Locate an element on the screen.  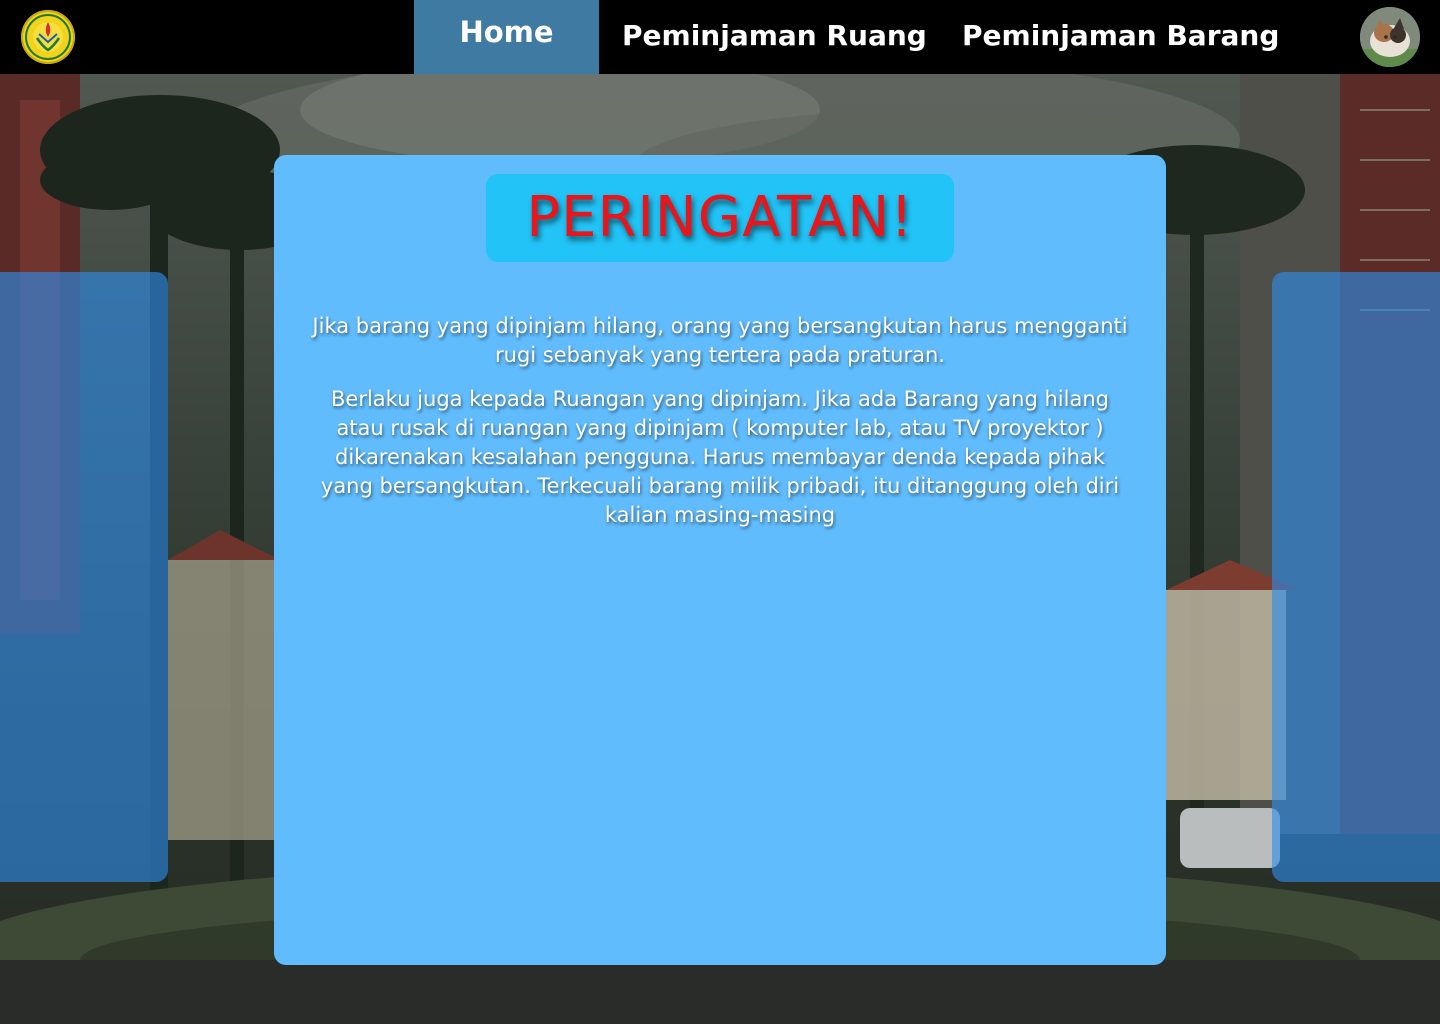
top-navbar: Home Peminjaman Ruang Peminjaman Barang is located at coordinates (720, 37).